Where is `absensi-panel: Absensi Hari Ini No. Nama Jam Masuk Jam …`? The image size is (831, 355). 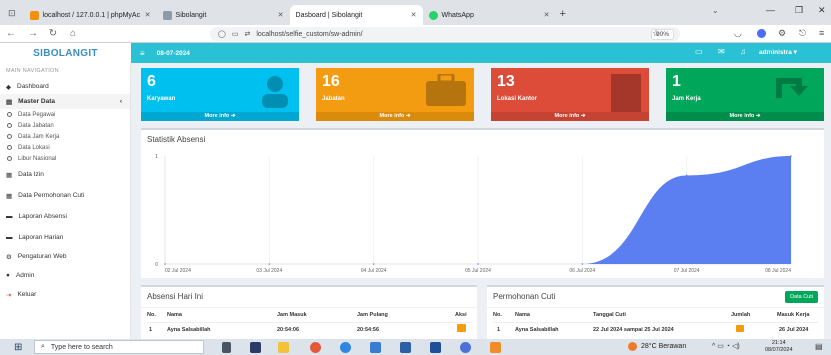 absensi-panel: Absensi Hari Ini No. Nama Jam Masuk Jam … is located at coordinates (309, 312).